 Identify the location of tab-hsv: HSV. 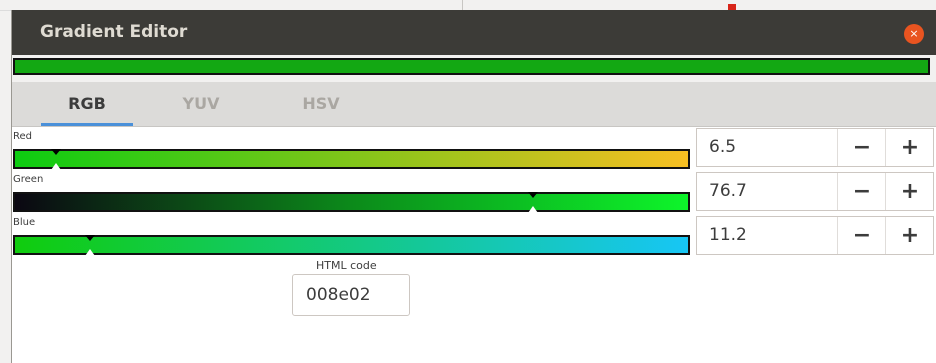
(321, 104).